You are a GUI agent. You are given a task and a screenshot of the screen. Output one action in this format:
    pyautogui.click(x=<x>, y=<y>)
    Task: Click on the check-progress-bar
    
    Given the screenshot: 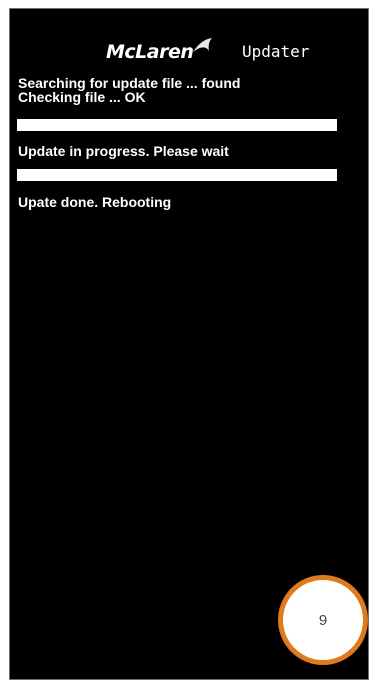 What is the action you would take?
    pyautogui.click(x=177, y=125)
    